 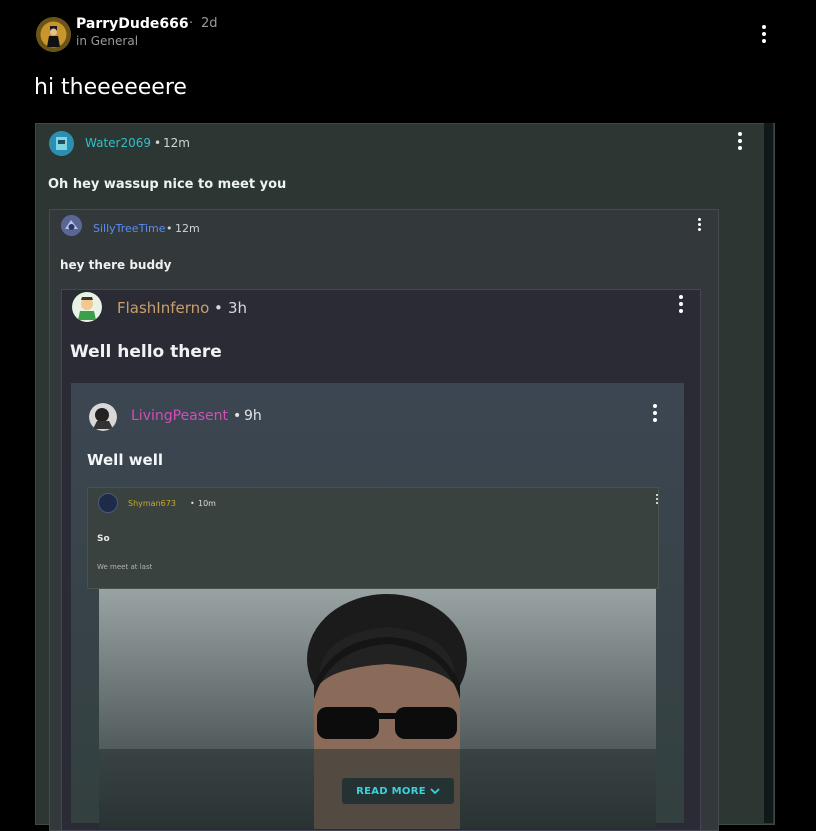 I want to click on comment-3-timestamp: 3h, so click(x=238, y=308).